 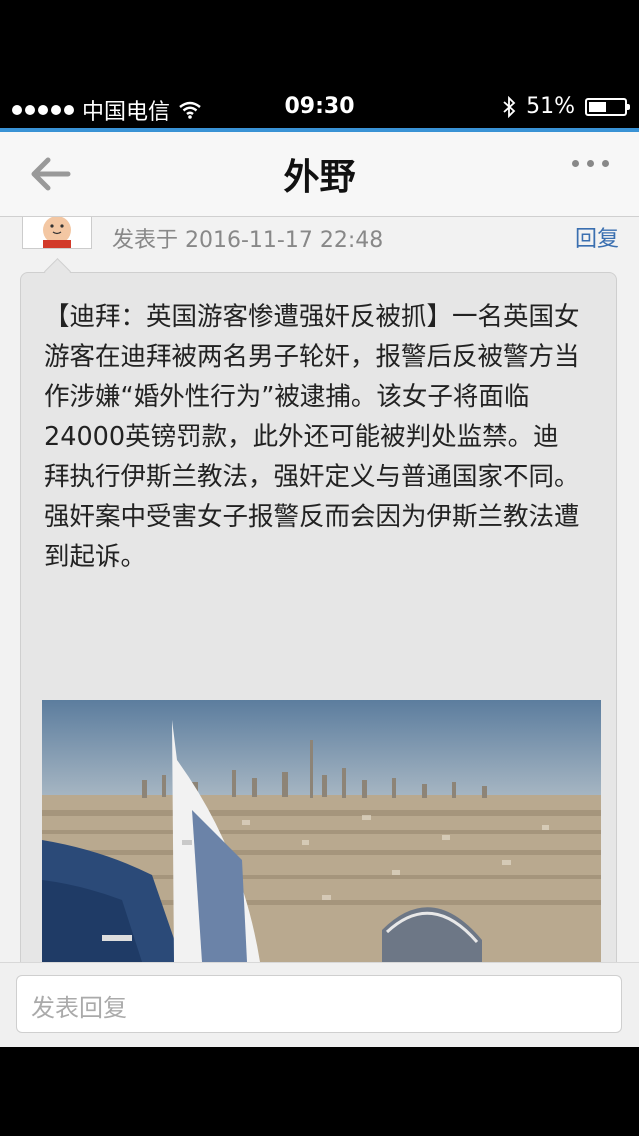 I want to click on status-bar: 中国电信 09:30 51%, so click(x=319, y=108).